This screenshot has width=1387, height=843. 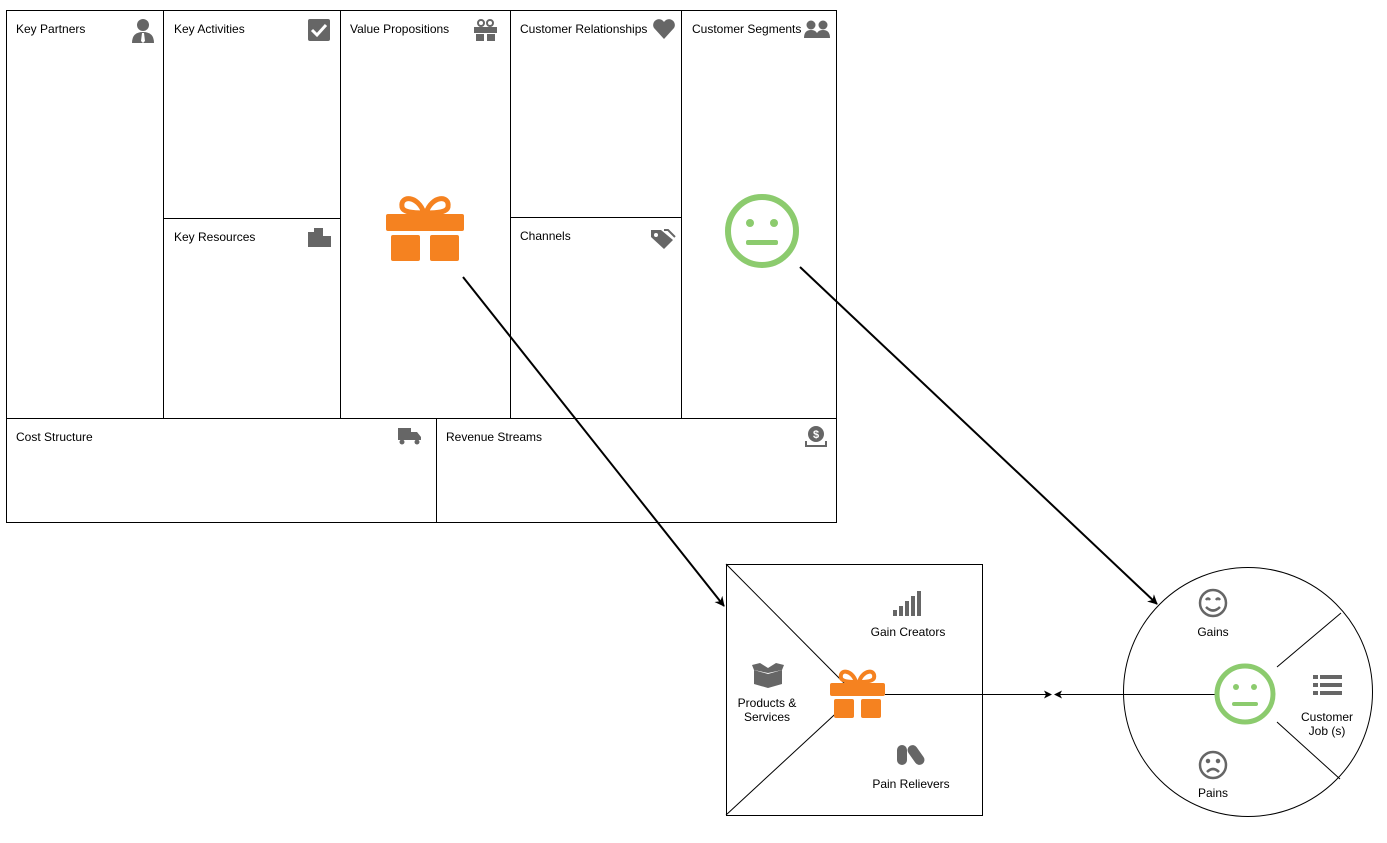 What do you see at coordinates (485, 30) in the screenshot?
I see `gift-icon` at bounding box center [485, 30].